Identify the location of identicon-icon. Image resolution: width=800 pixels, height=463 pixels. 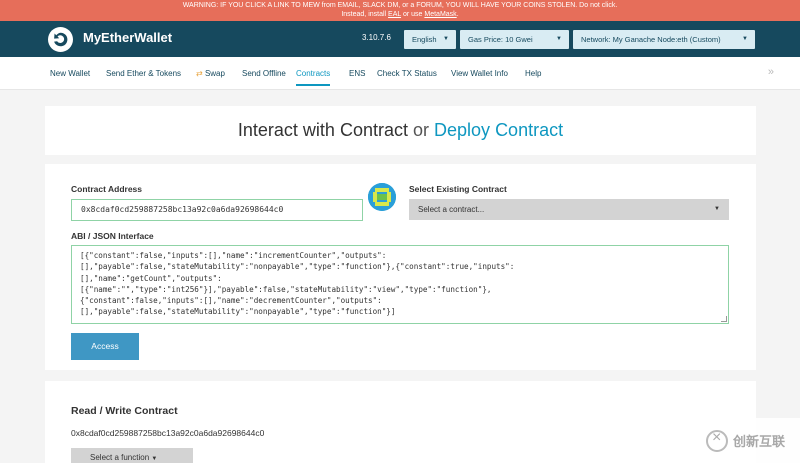
(382, 197).